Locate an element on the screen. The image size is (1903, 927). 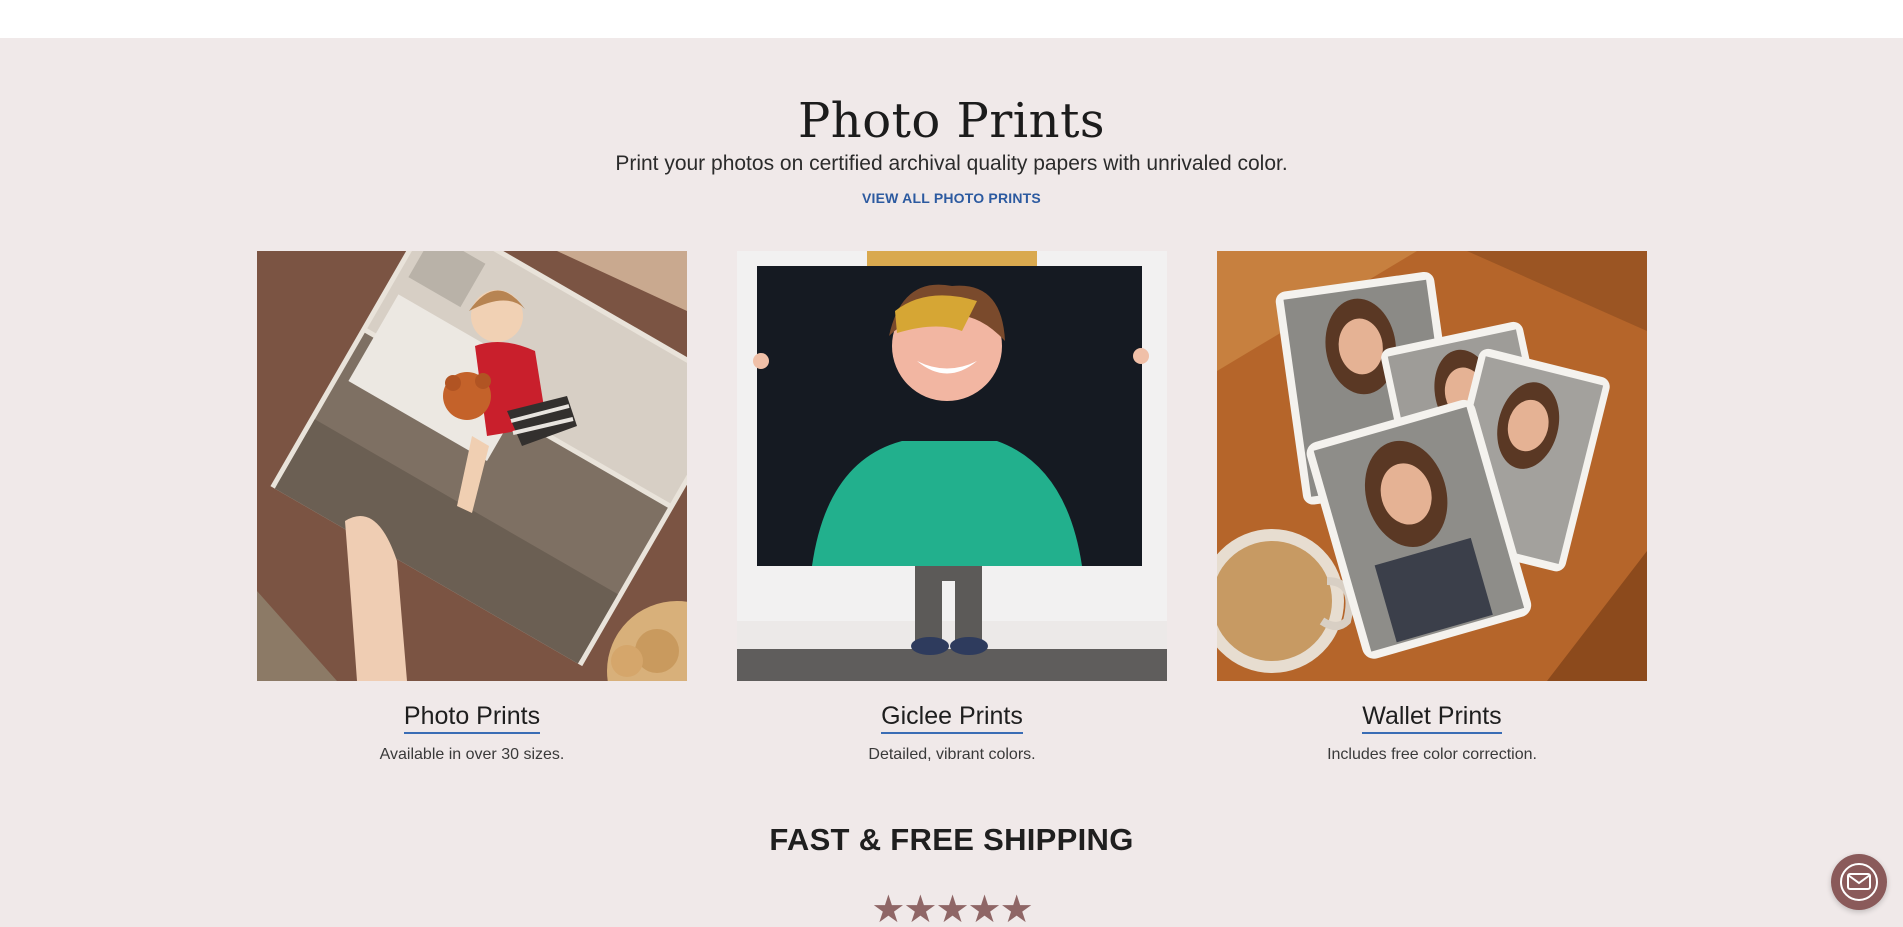
product-card-photo-prints: Photo Prints Available in over 30 sizes. is located at coordinates (472, 507).